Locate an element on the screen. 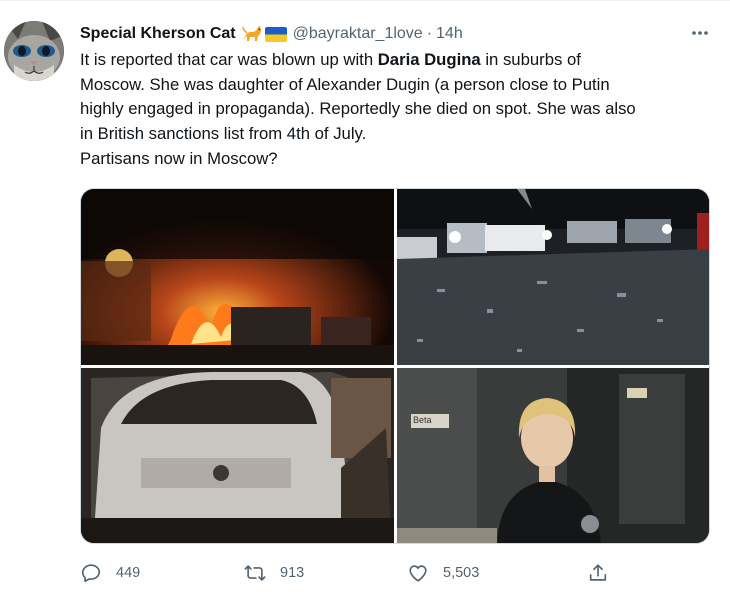 Image resolution: width=730 pixels, height=605 pixels. photo-sign-text: Beta is located at coordinates (422, 420).